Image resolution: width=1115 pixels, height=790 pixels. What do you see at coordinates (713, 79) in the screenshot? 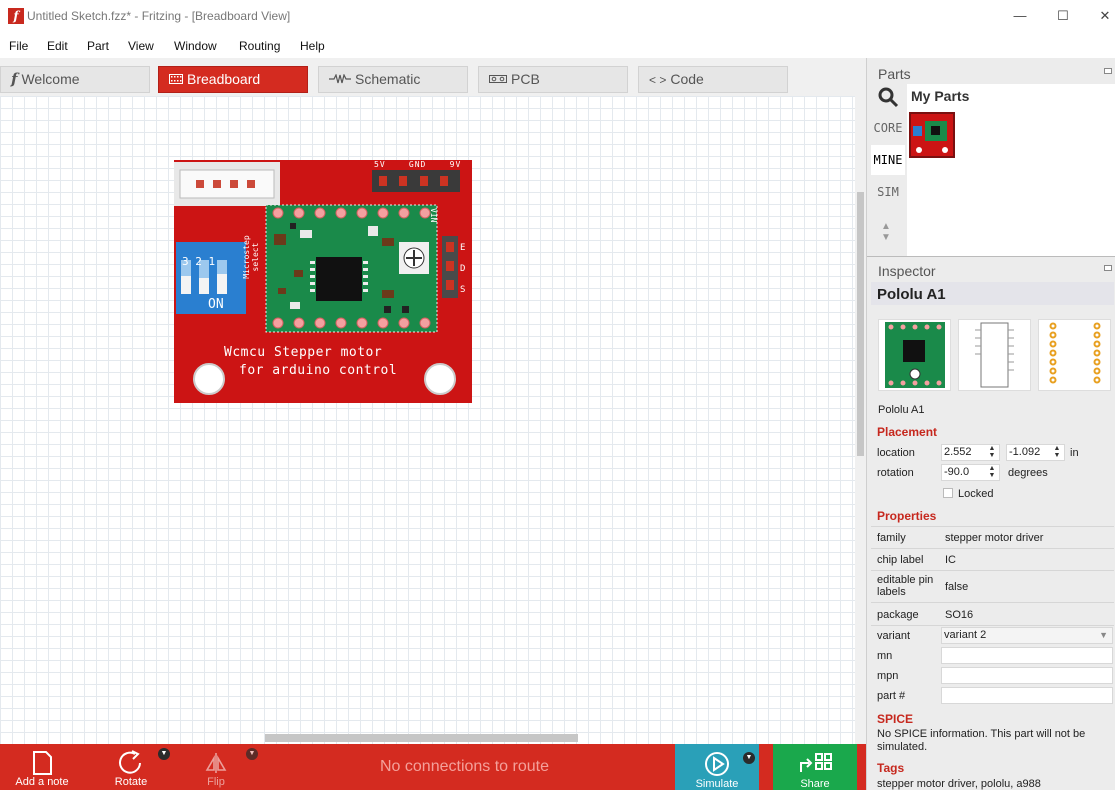
I see `tab-code: < > Code` at bounding box center [713, 79].